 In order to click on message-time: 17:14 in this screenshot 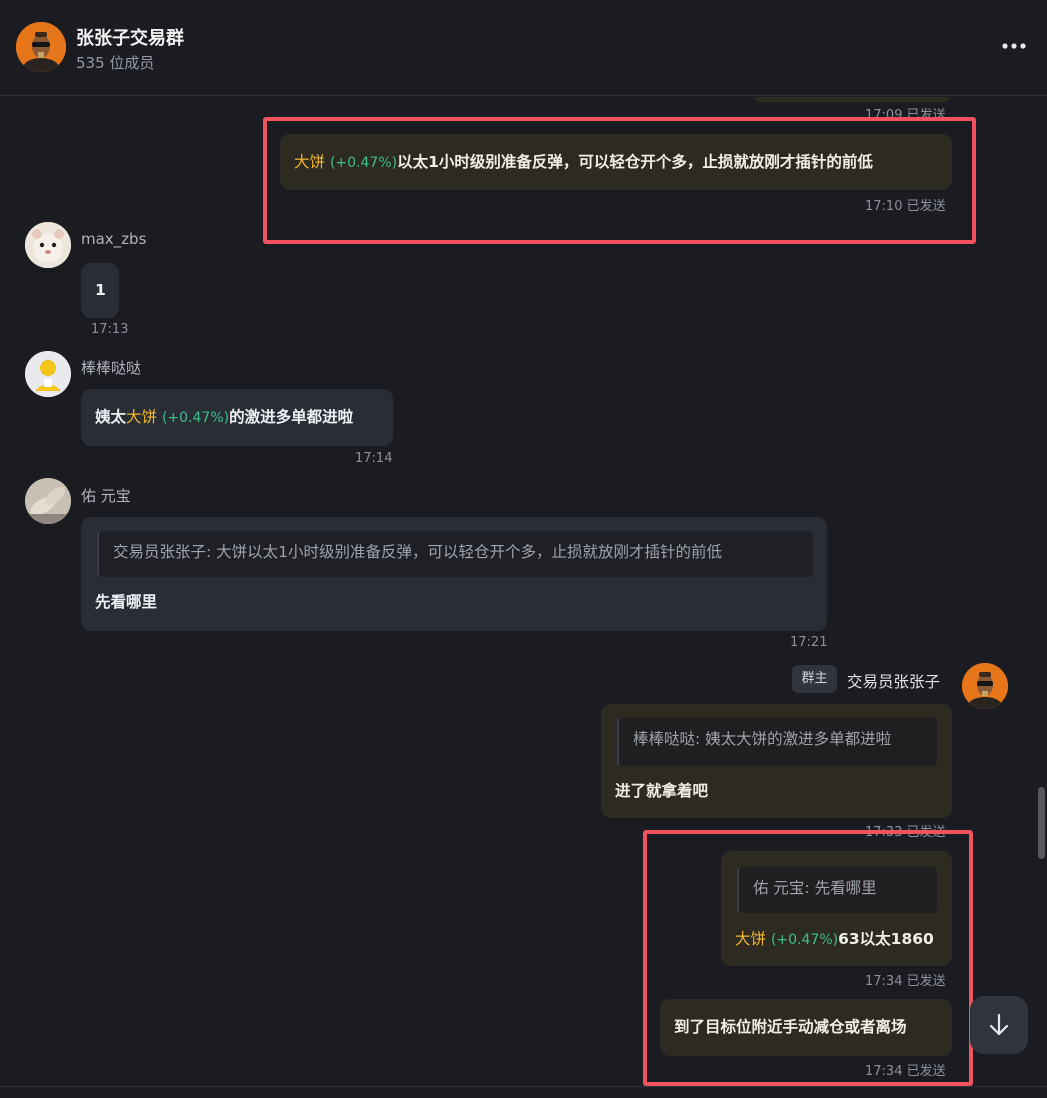, I will do `click(374, 458)`.